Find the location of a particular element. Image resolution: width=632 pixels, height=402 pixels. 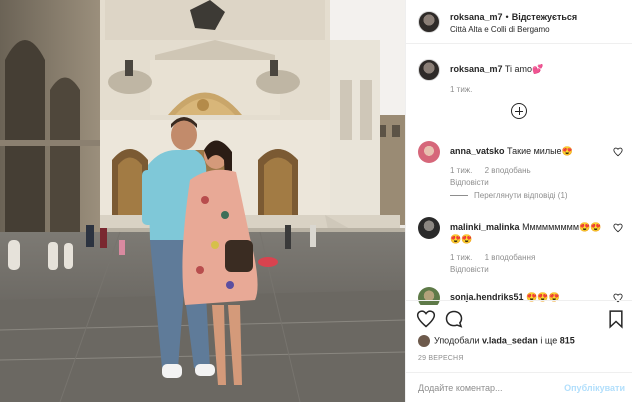

comment-meta: 1 тиж. 1 вподобання is located at coordinates (497, 257).